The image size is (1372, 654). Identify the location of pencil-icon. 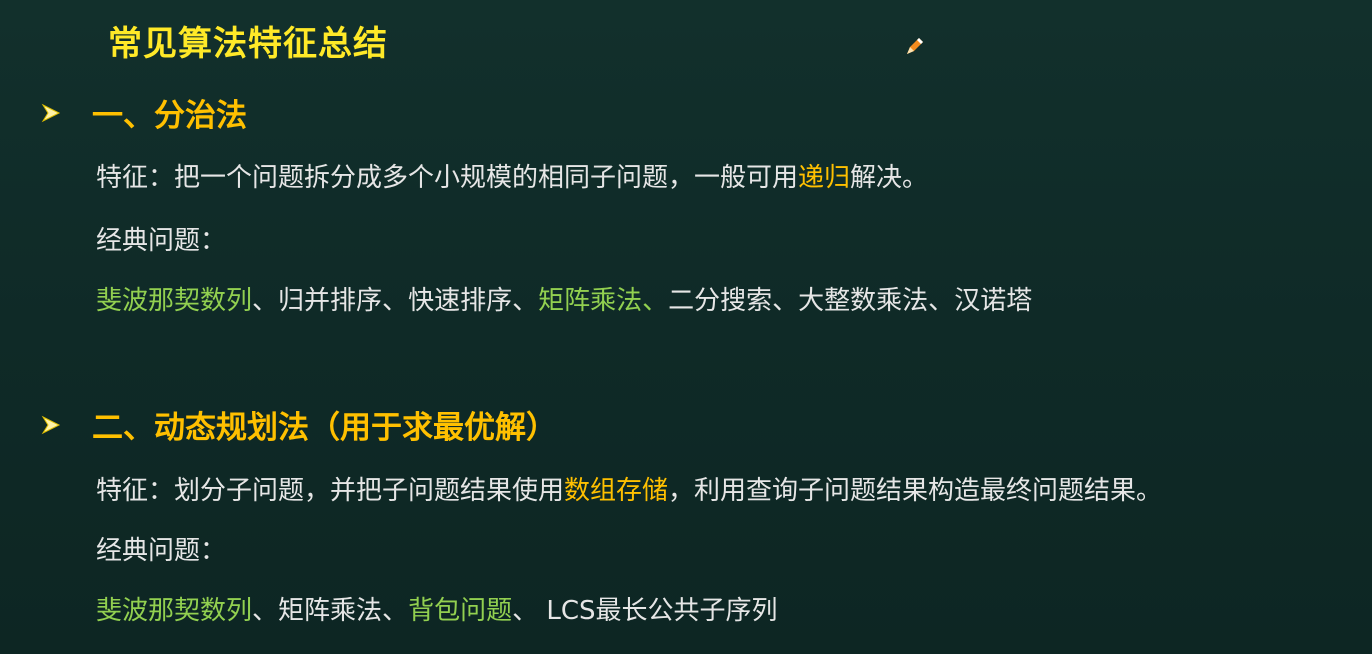
(915, 46).